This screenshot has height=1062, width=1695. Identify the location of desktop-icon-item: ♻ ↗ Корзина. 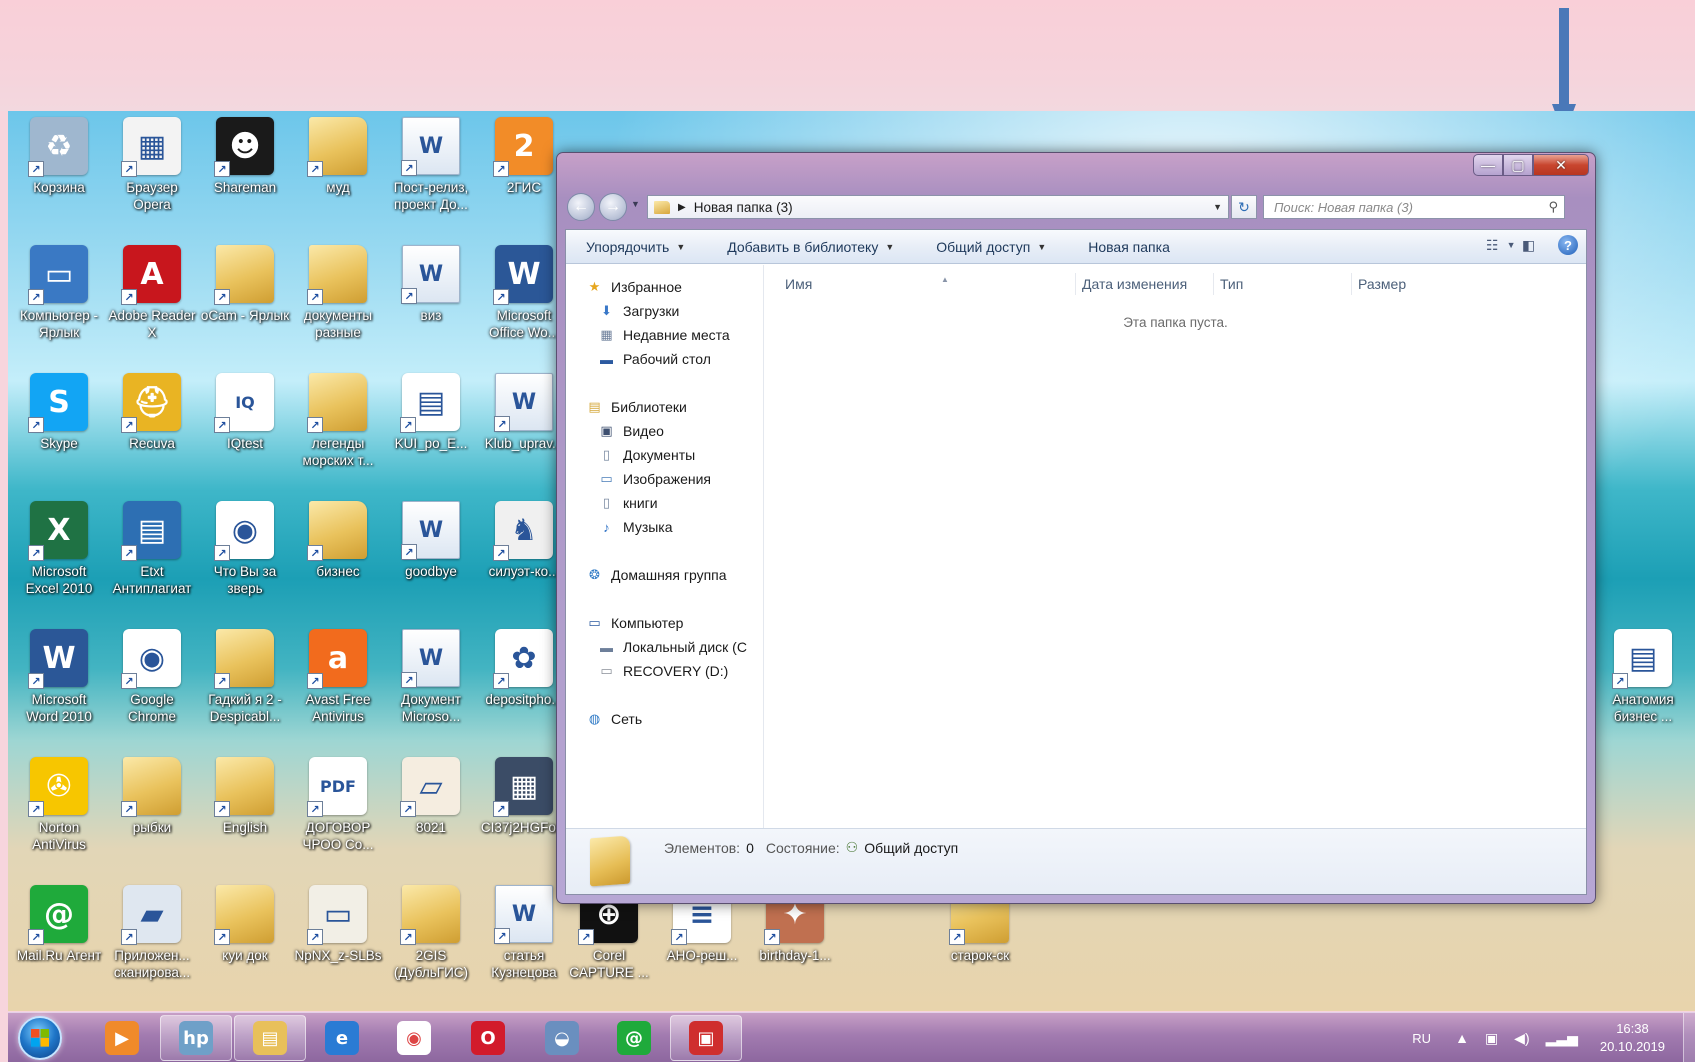
(59, 177).